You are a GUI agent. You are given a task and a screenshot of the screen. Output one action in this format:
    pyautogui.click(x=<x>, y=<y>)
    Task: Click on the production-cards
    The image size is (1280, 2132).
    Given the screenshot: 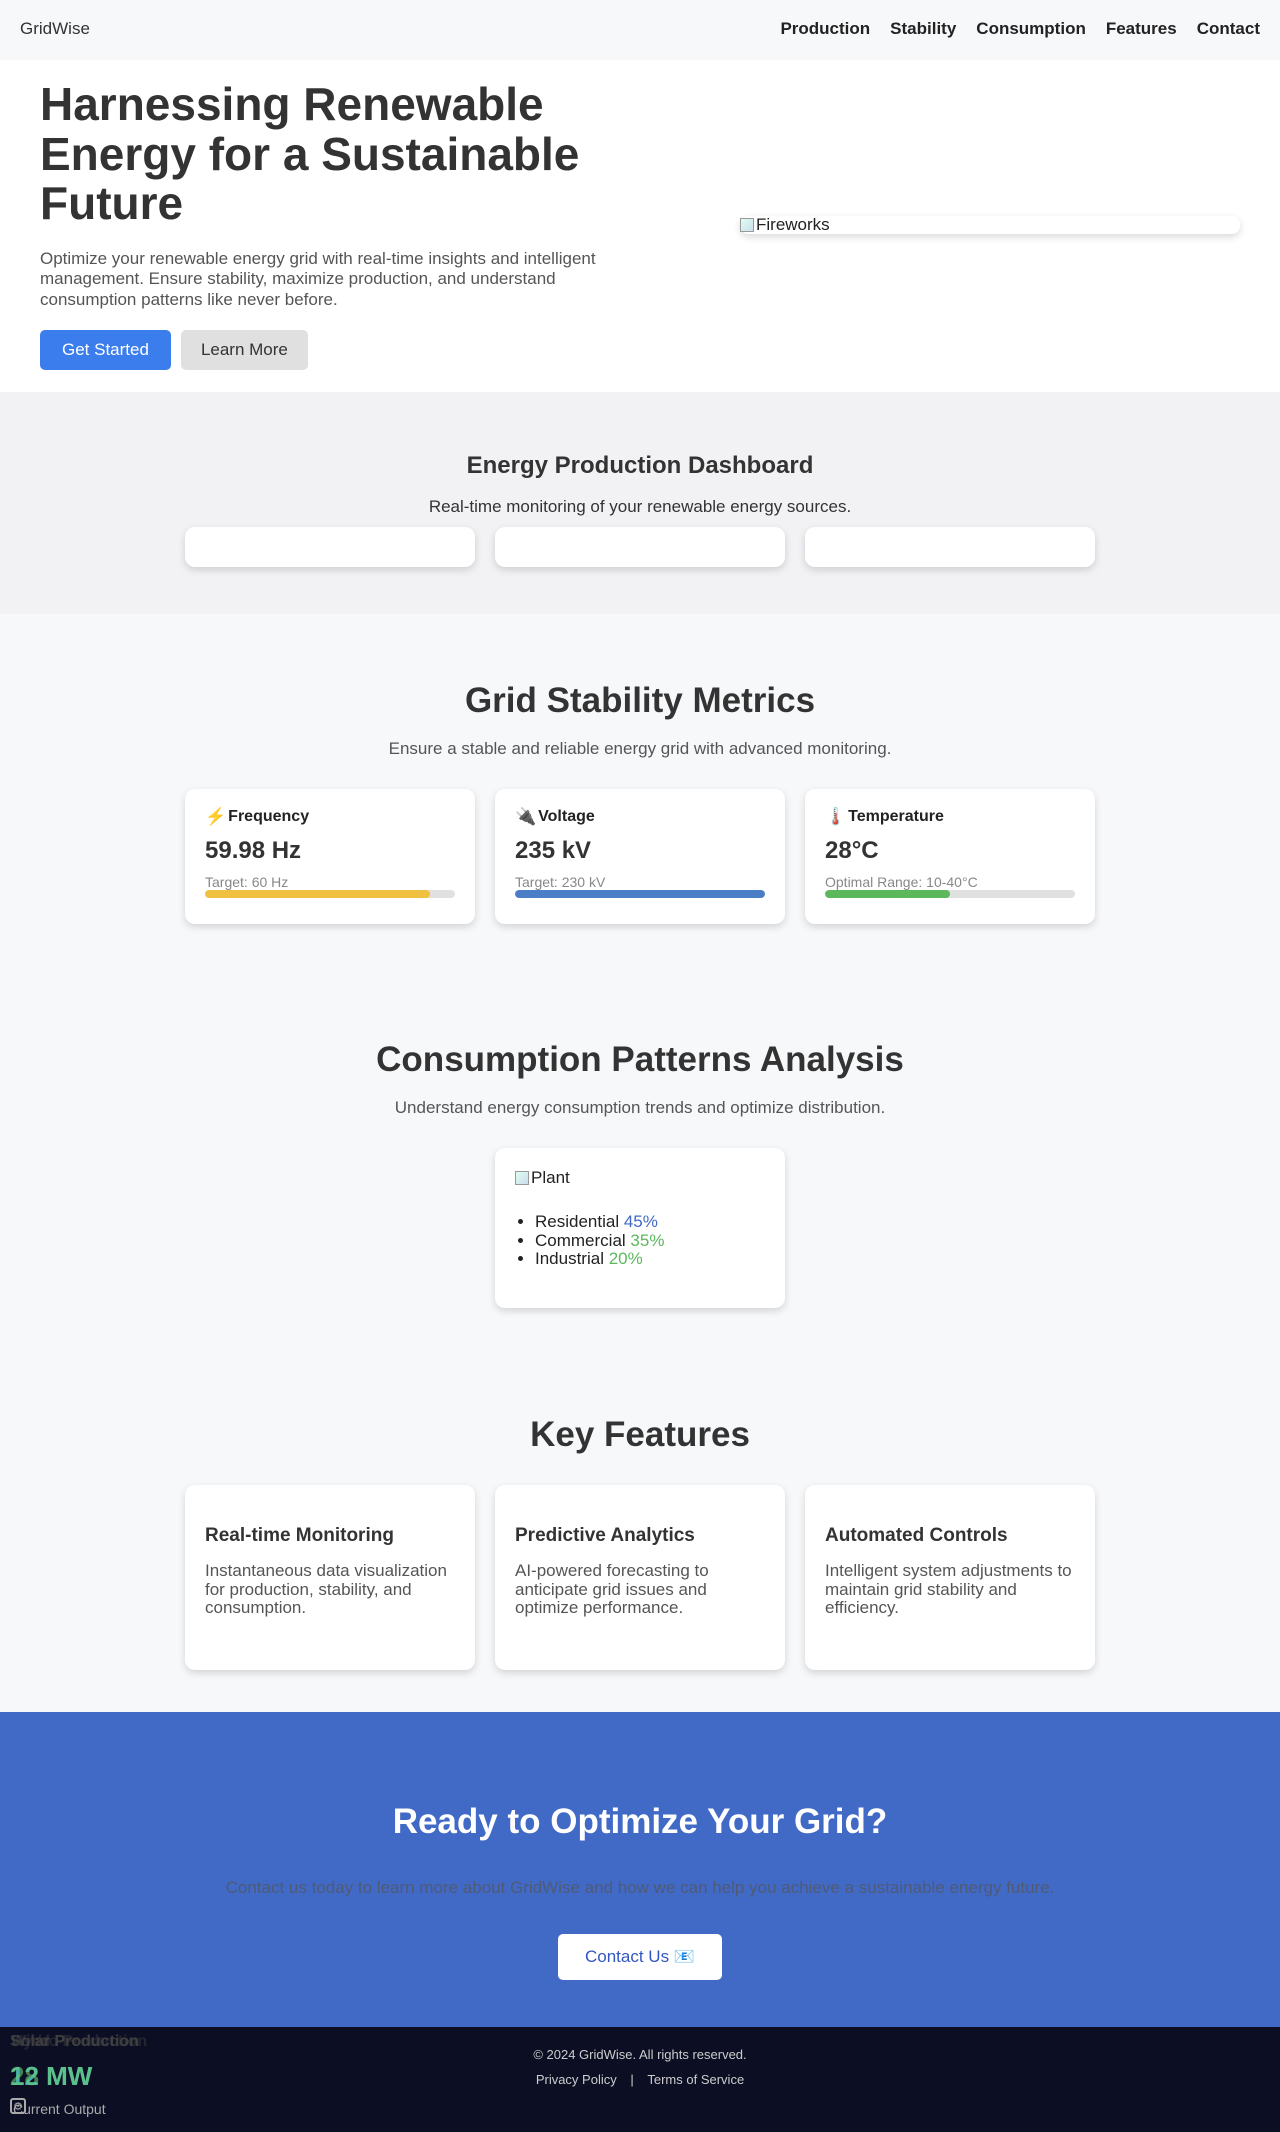 What is the action you would take?
    pyautogui.click(x=640, y=547)
    